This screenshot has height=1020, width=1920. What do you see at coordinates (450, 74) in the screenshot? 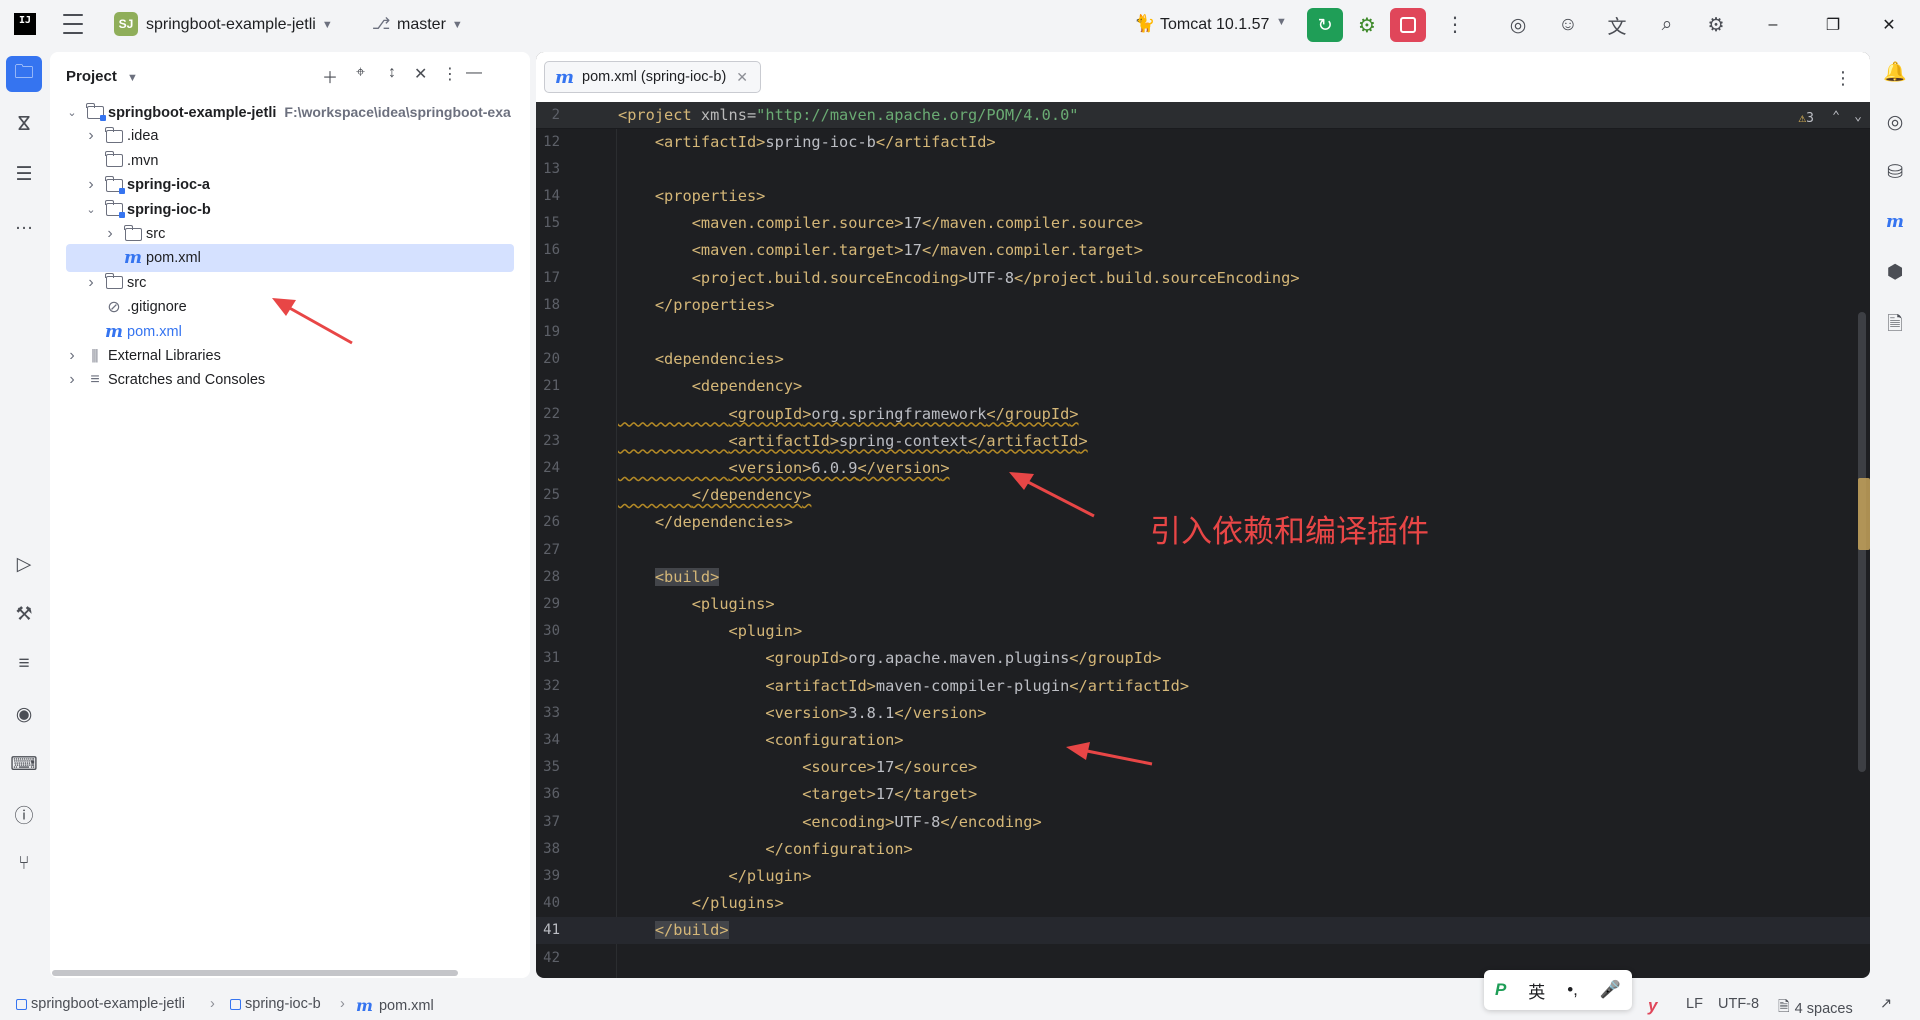
I see `options-more-icon: ⋮` at bounding box center [450, 74].